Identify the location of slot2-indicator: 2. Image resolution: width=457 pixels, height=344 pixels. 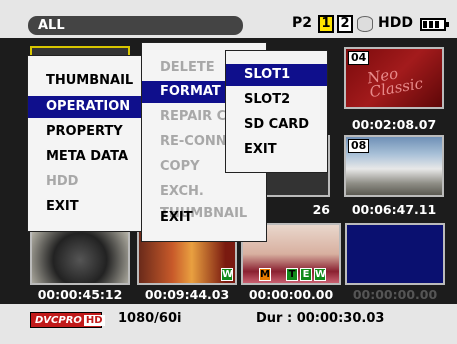
(345, 24).